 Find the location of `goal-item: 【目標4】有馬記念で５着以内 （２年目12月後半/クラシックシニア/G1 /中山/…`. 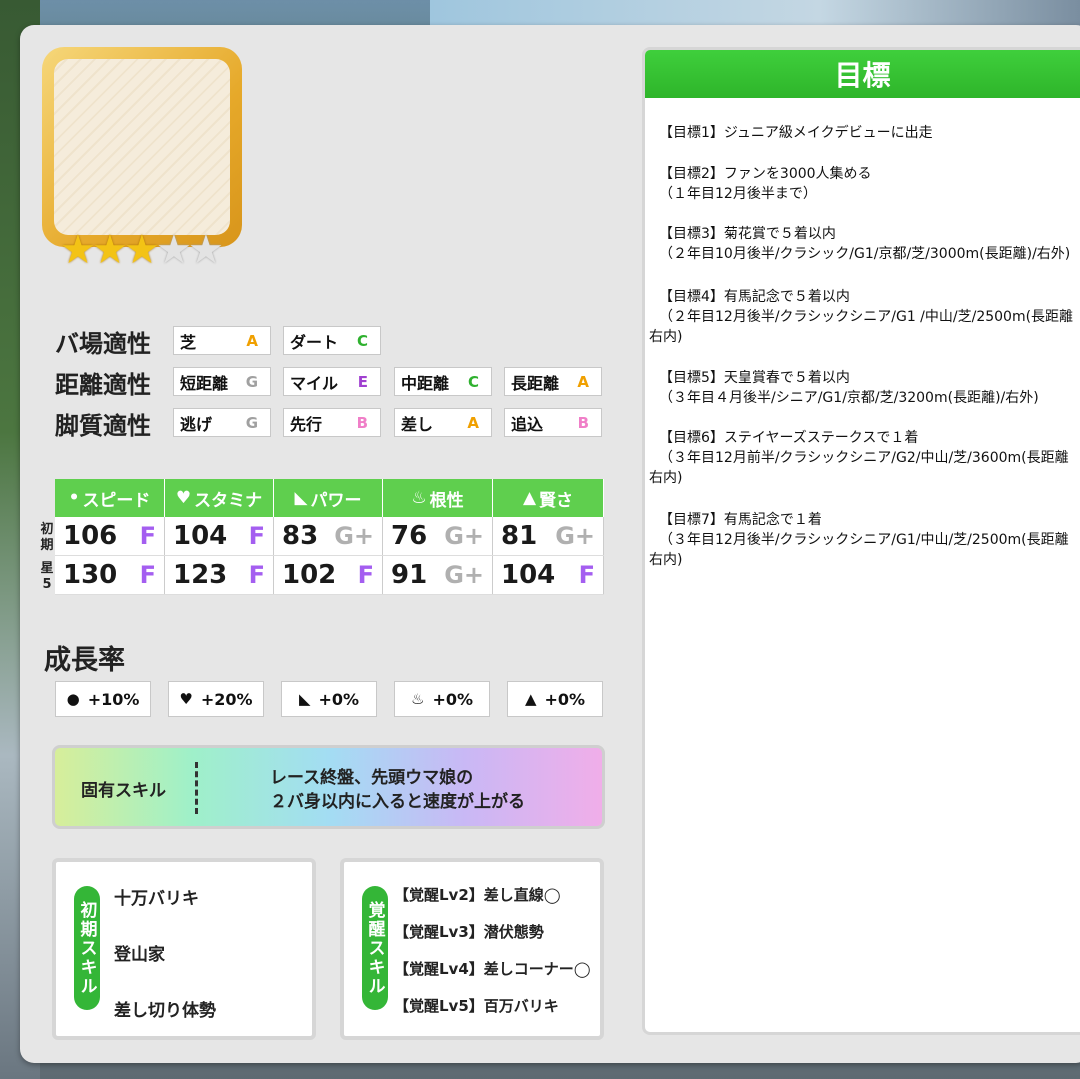

goal-item: 【目標4】有馬記念で５着以内 （２年目12月後半/クラシックシニア/G1 /中山/… is located at coordinates (861, 317).